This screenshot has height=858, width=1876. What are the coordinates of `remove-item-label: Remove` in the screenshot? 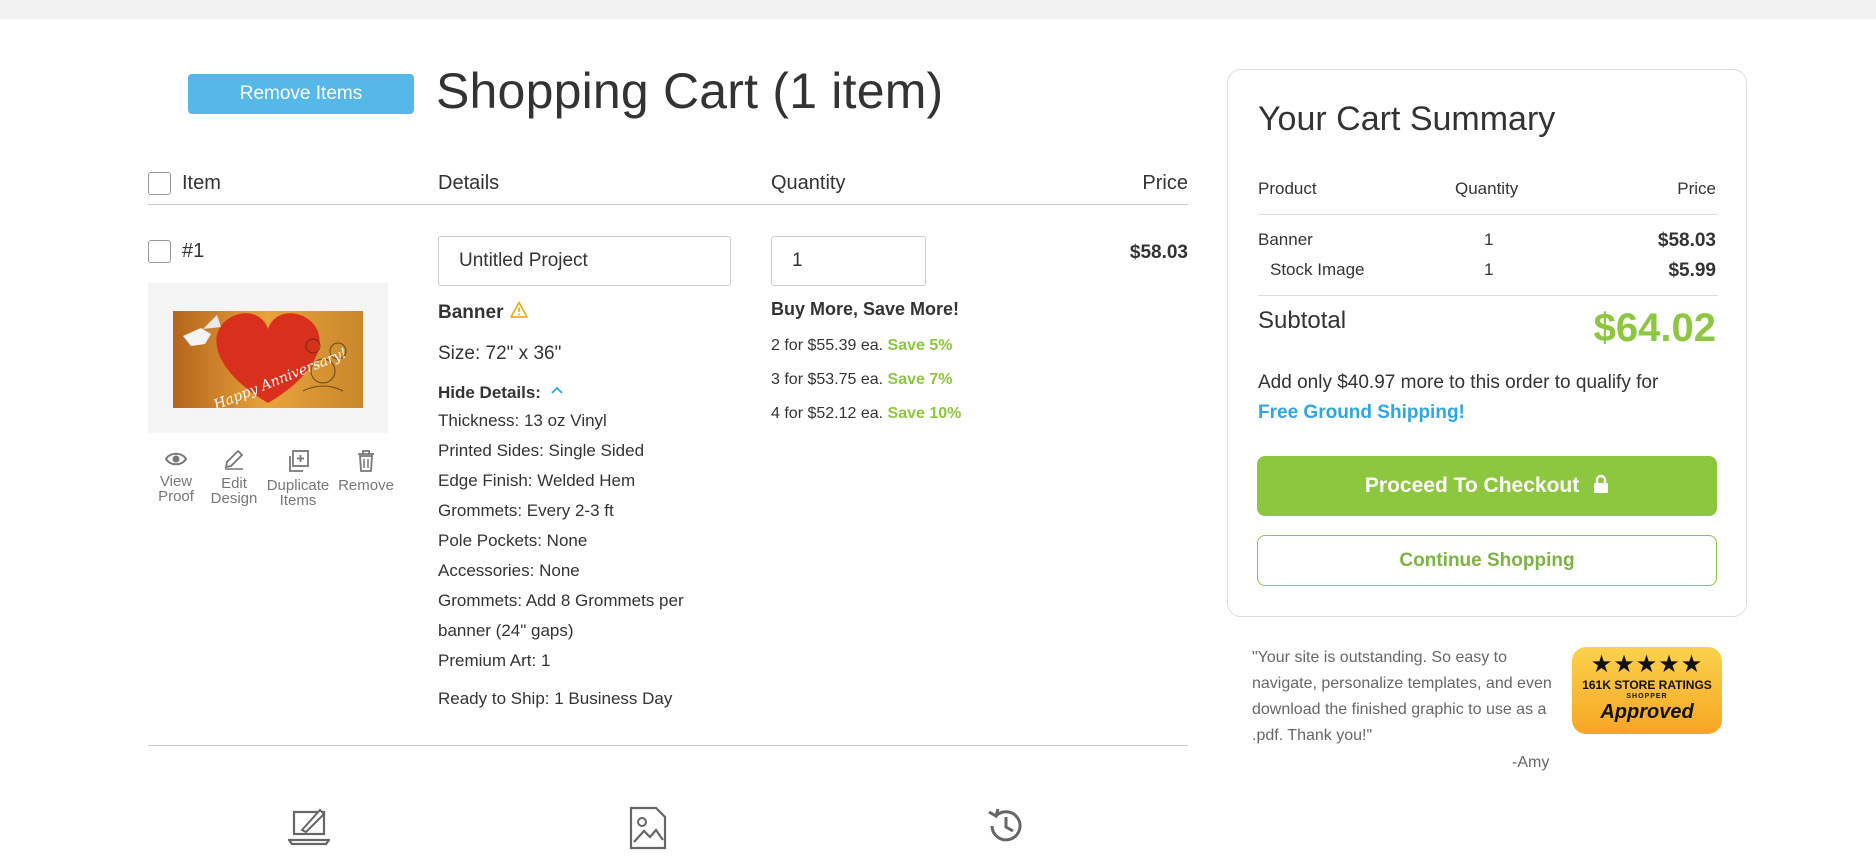 It's located at (366, 485).